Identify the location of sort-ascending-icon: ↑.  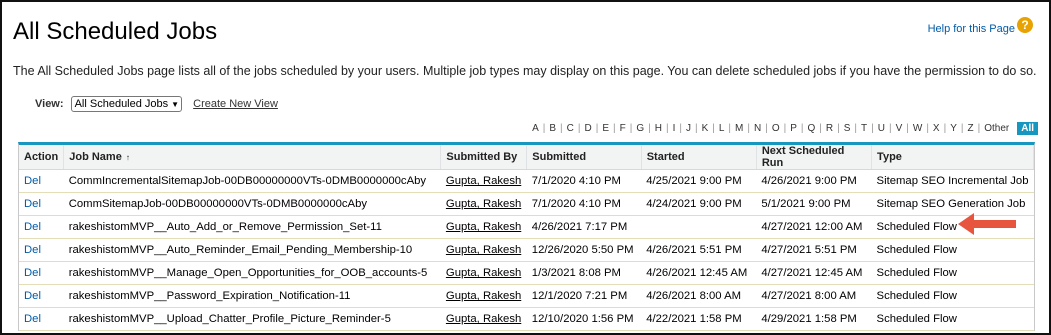
(127, 157).